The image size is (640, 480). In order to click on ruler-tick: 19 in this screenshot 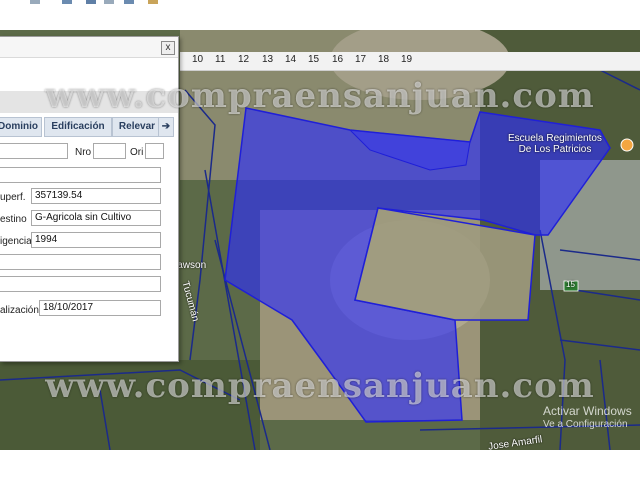, I will do `click(407, 59)`.